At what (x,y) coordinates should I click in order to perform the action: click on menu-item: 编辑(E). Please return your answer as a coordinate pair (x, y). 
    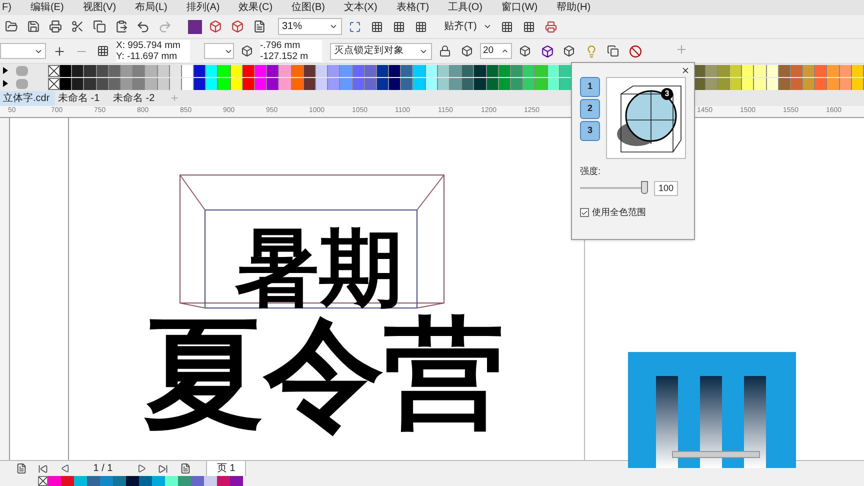
    Looking at the image, I should click on (47, 7).